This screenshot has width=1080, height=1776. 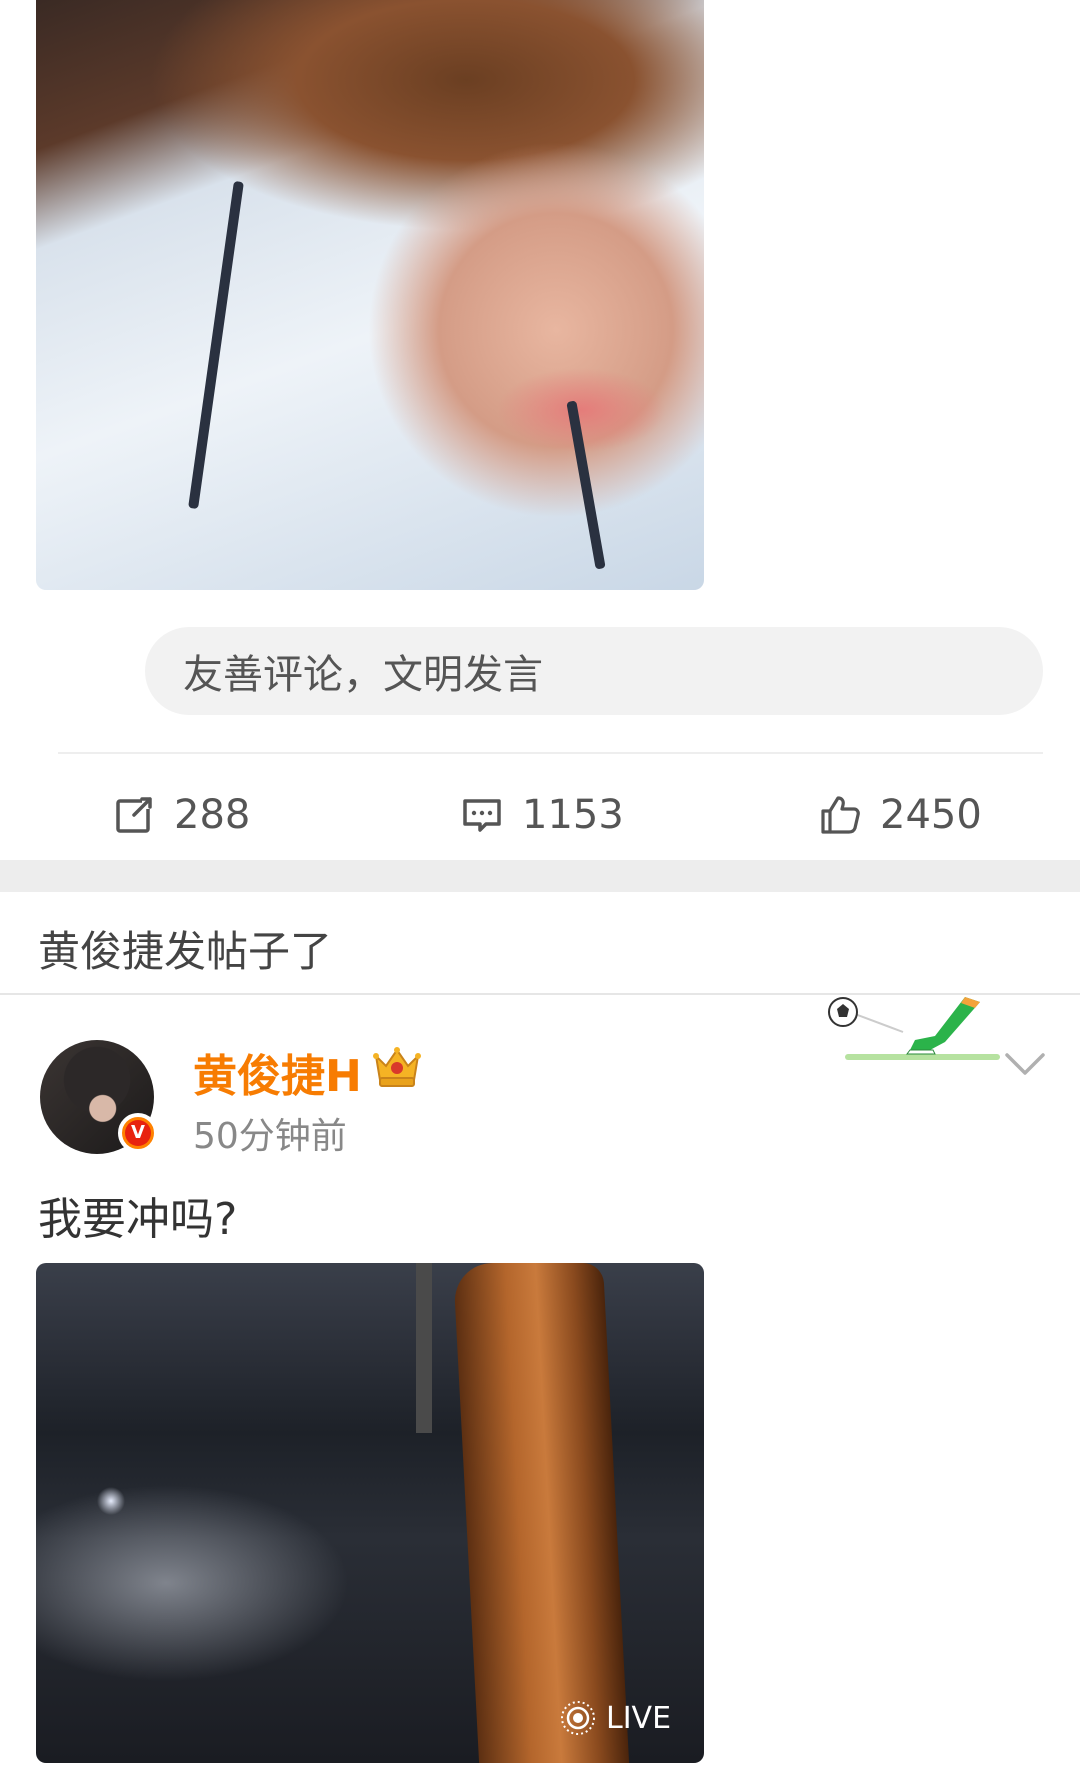 I want to click on action-bar: 288 1153 2450, so click(x=540, y=815).